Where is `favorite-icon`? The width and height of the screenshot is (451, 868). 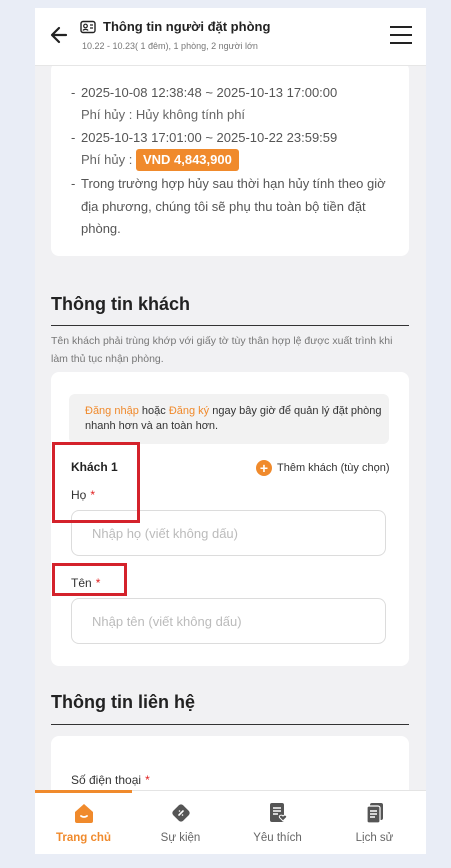
favorite-icon is located at coordinates (279, 812).